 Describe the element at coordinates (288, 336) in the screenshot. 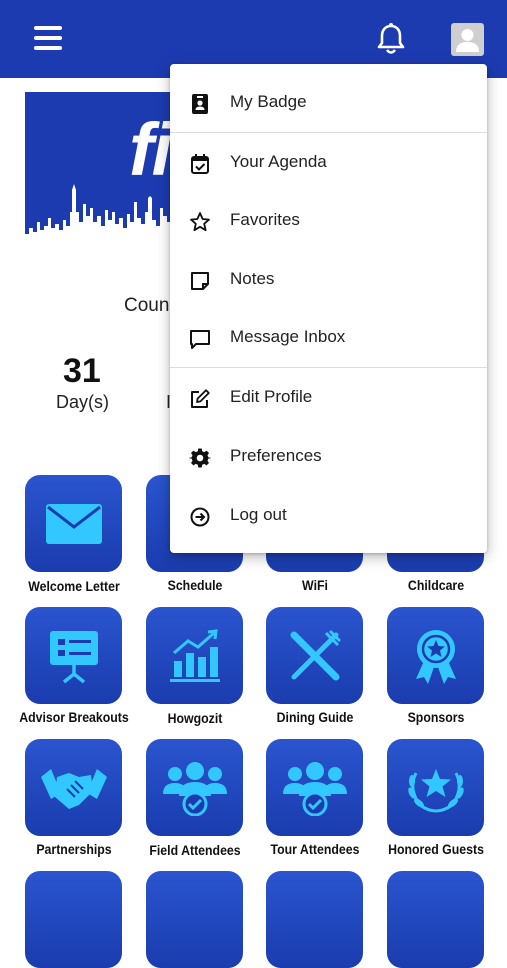

I see `menu-item-label: Message Inbox` at that location.